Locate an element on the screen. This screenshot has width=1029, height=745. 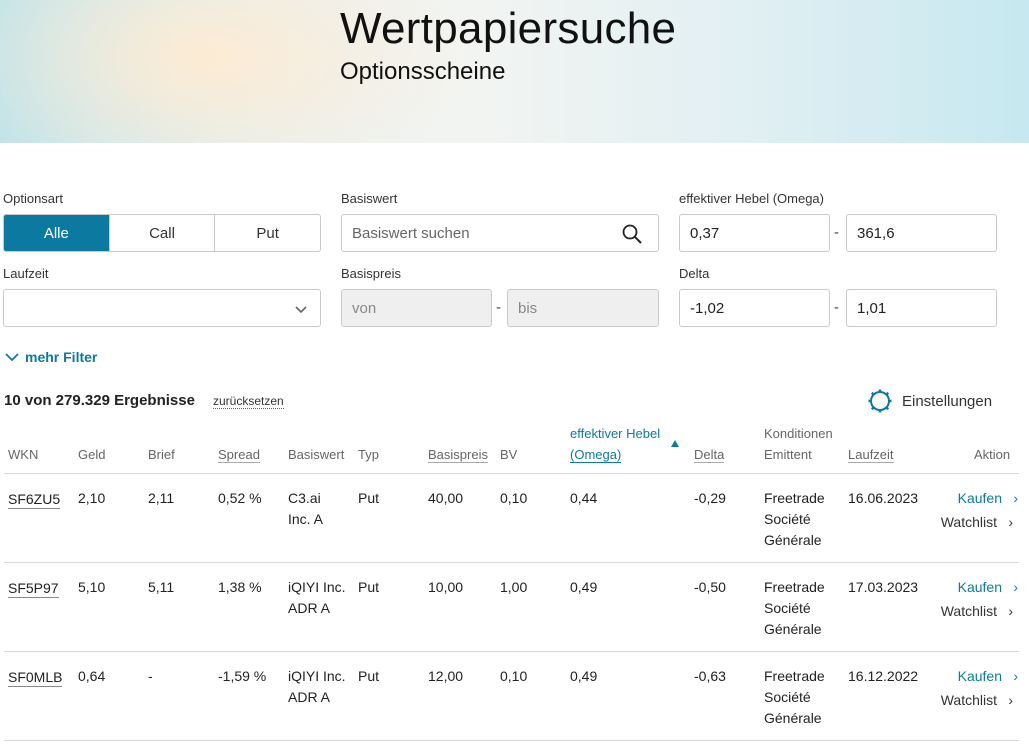
col-header-konditionen: Konditionen is located at coordinates (798, 433).